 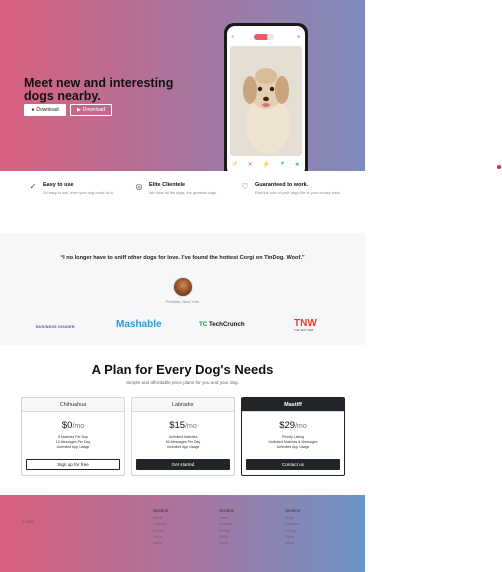 I want to click on techcrunch-text: TechCrunch, so click(x=226, y=324).